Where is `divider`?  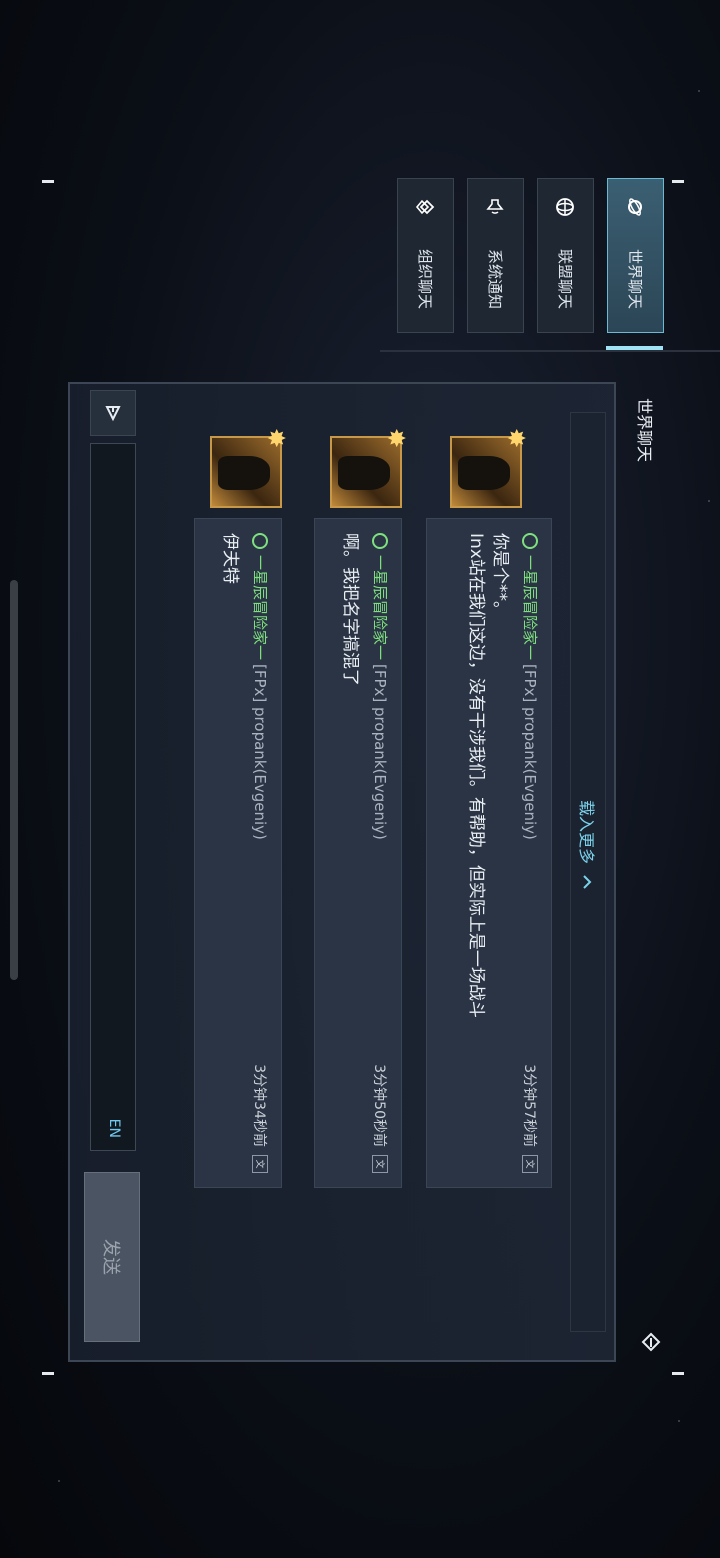
divider is located at coordinates (550, 351).